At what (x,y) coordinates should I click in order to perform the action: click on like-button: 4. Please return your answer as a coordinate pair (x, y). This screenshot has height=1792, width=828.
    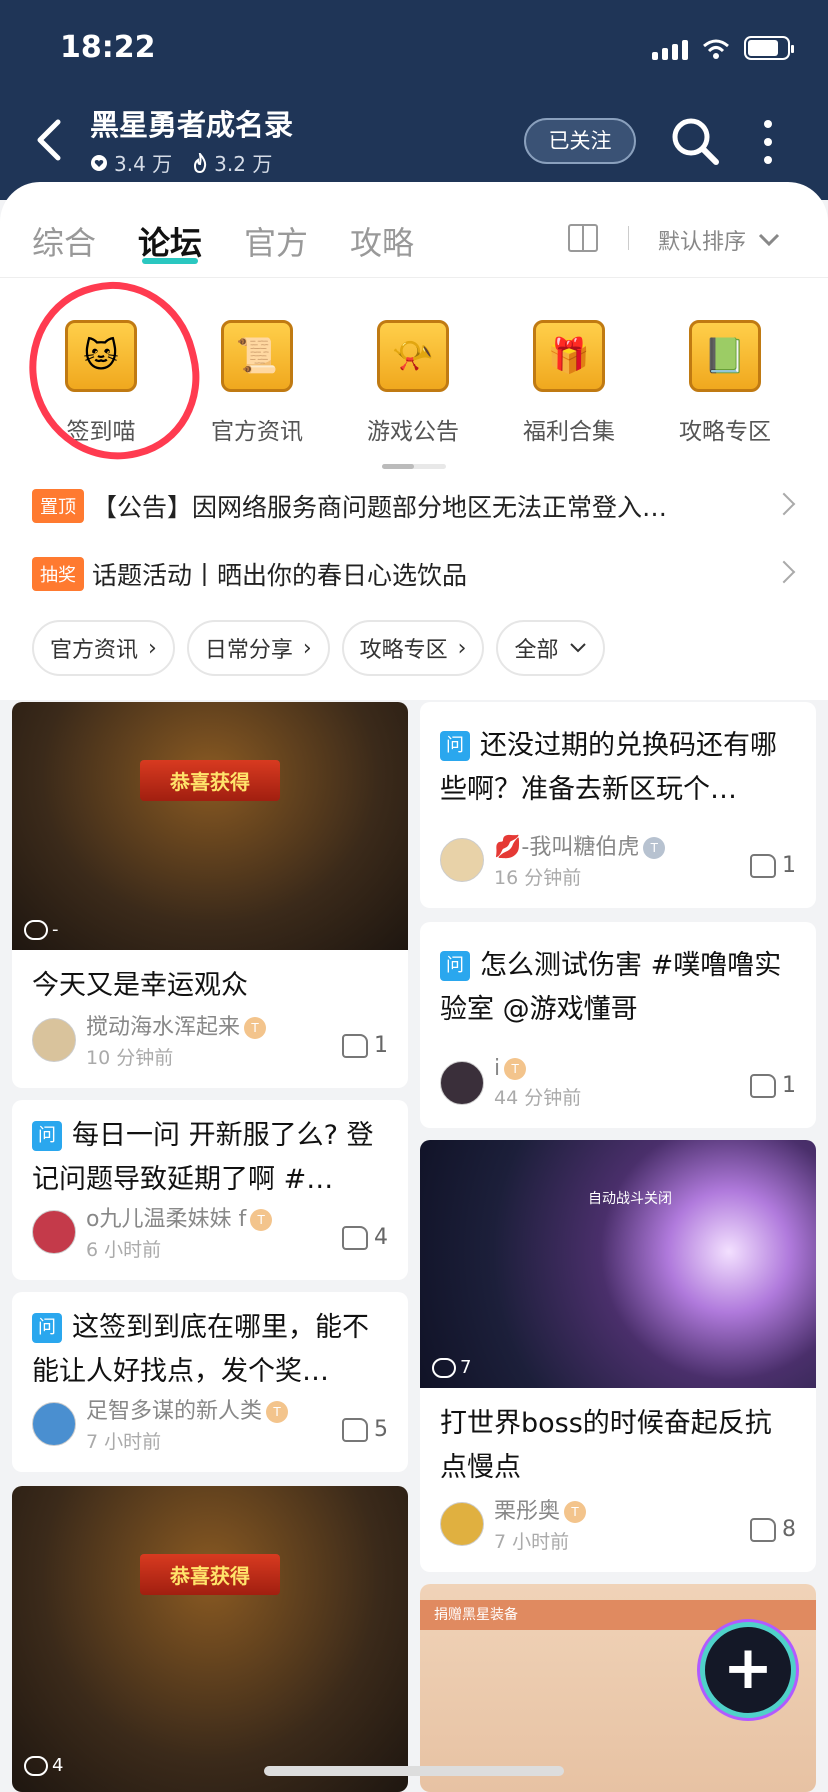
    Looking at the image, I should click on (365, 1237).